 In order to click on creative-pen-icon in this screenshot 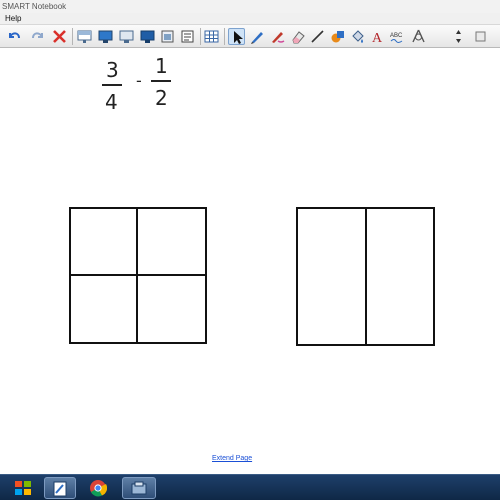, I will do `click(277, 36)`.